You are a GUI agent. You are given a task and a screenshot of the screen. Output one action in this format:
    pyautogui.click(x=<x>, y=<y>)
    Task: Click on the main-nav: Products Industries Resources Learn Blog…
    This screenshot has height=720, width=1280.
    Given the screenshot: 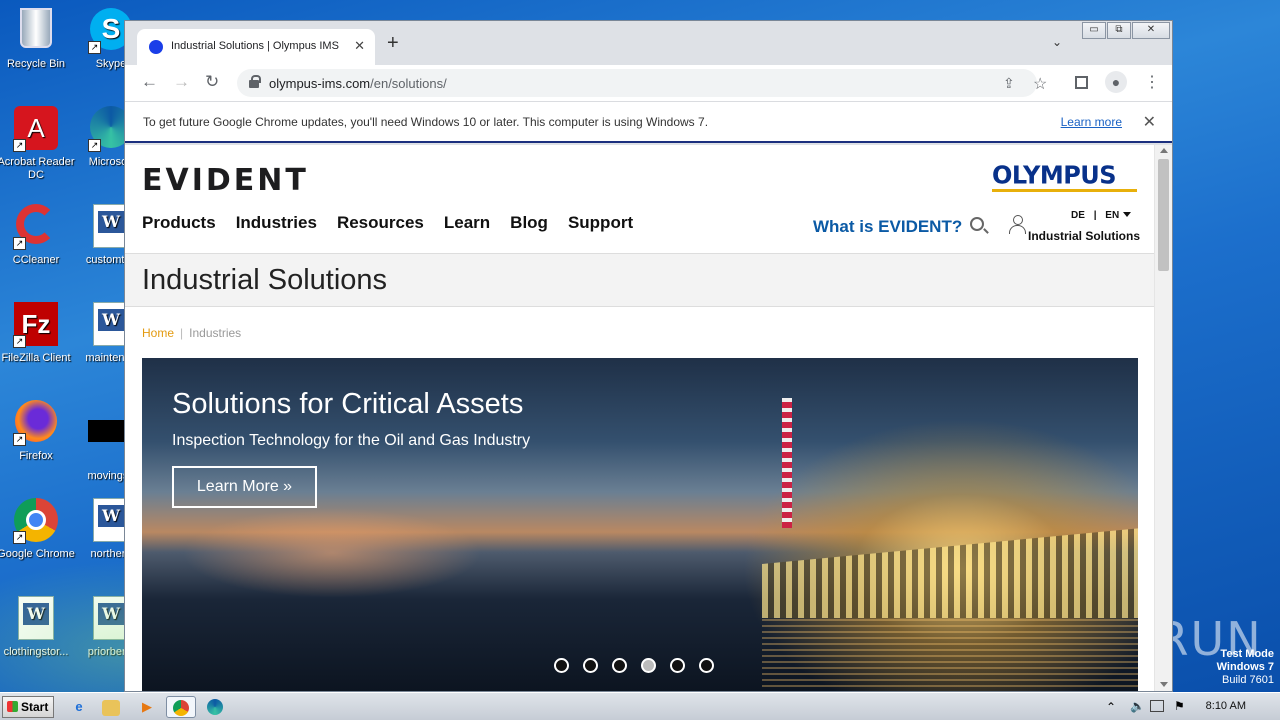 What is the action you would take?
    pyautogui.click(x=387, y=223)
    